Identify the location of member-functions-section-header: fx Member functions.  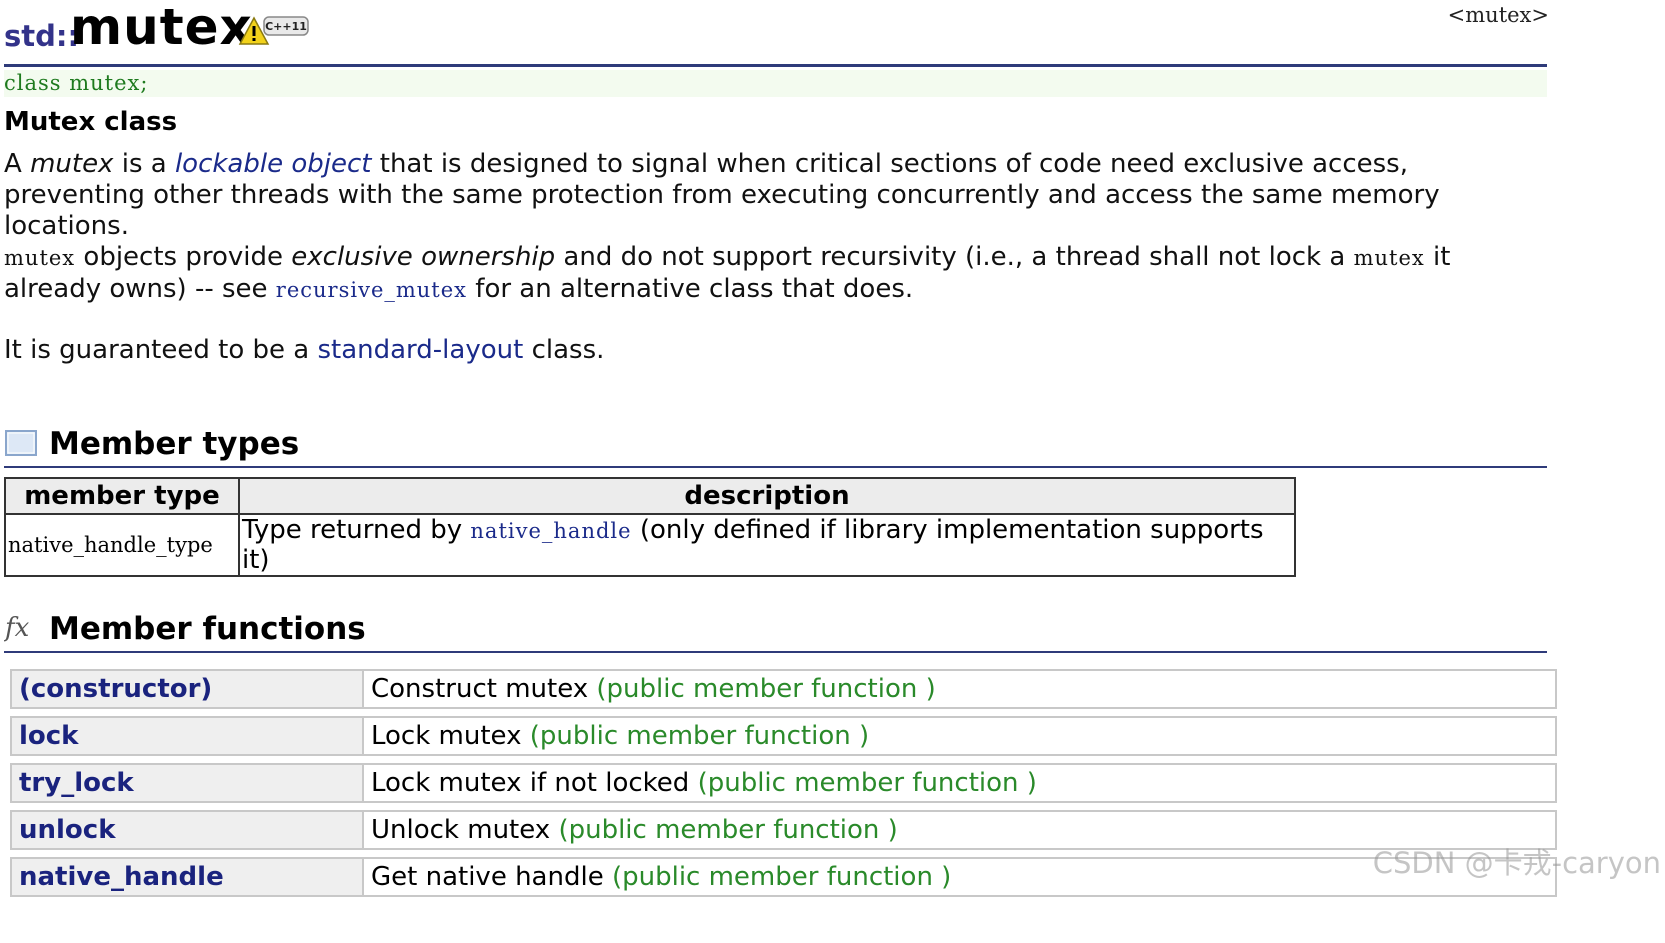
(775, 631).